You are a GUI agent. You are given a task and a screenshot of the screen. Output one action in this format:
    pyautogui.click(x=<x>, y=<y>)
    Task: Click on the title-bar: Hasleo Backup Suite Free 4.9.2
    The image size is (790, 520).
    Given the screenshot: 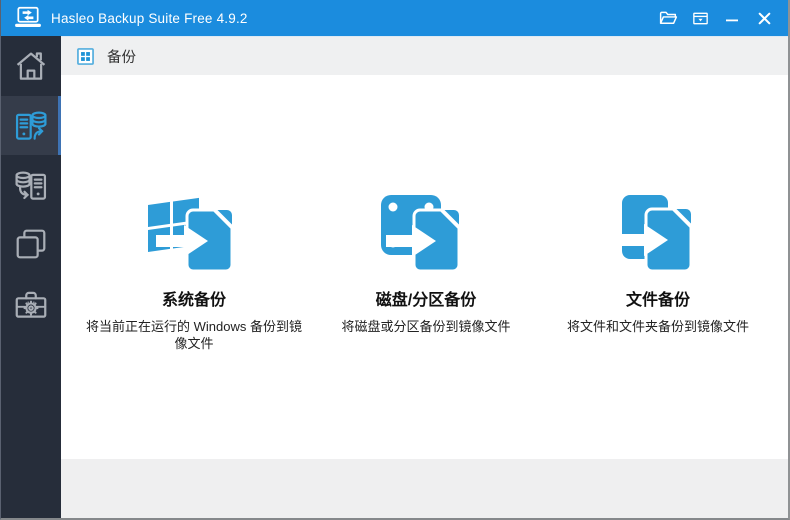 What is the action you would take?
    pyautogui.click(x=394, y=18)
    